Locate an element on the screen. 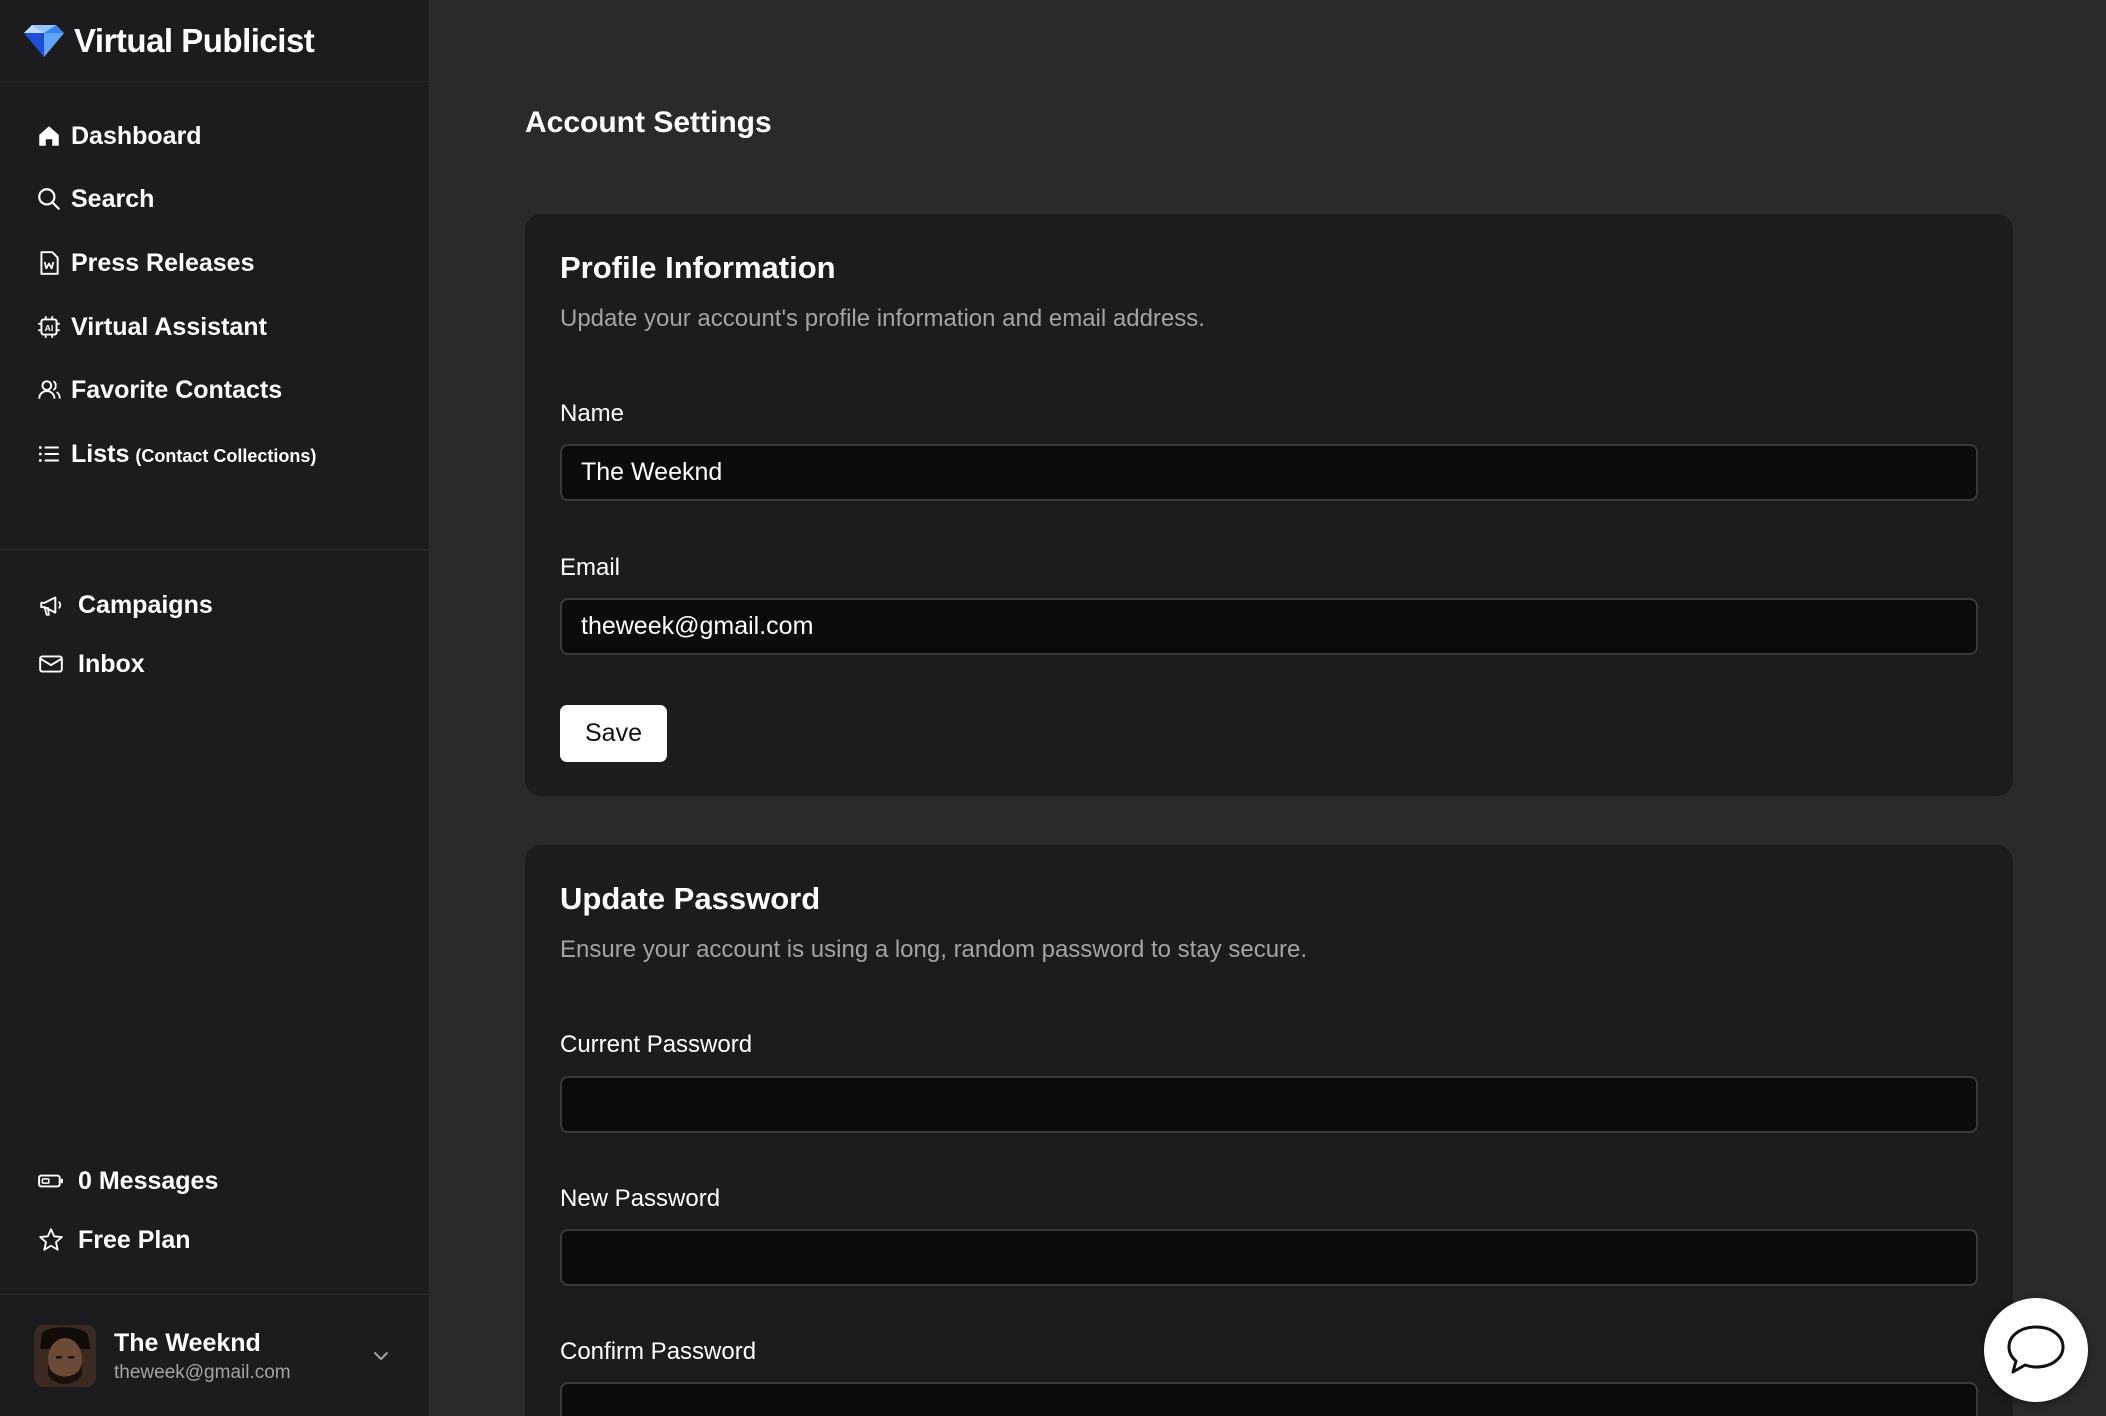 Image resolution: width=2106 pixels, height=1416 pixels. name-label: Name is located at coordinates (592, 413).